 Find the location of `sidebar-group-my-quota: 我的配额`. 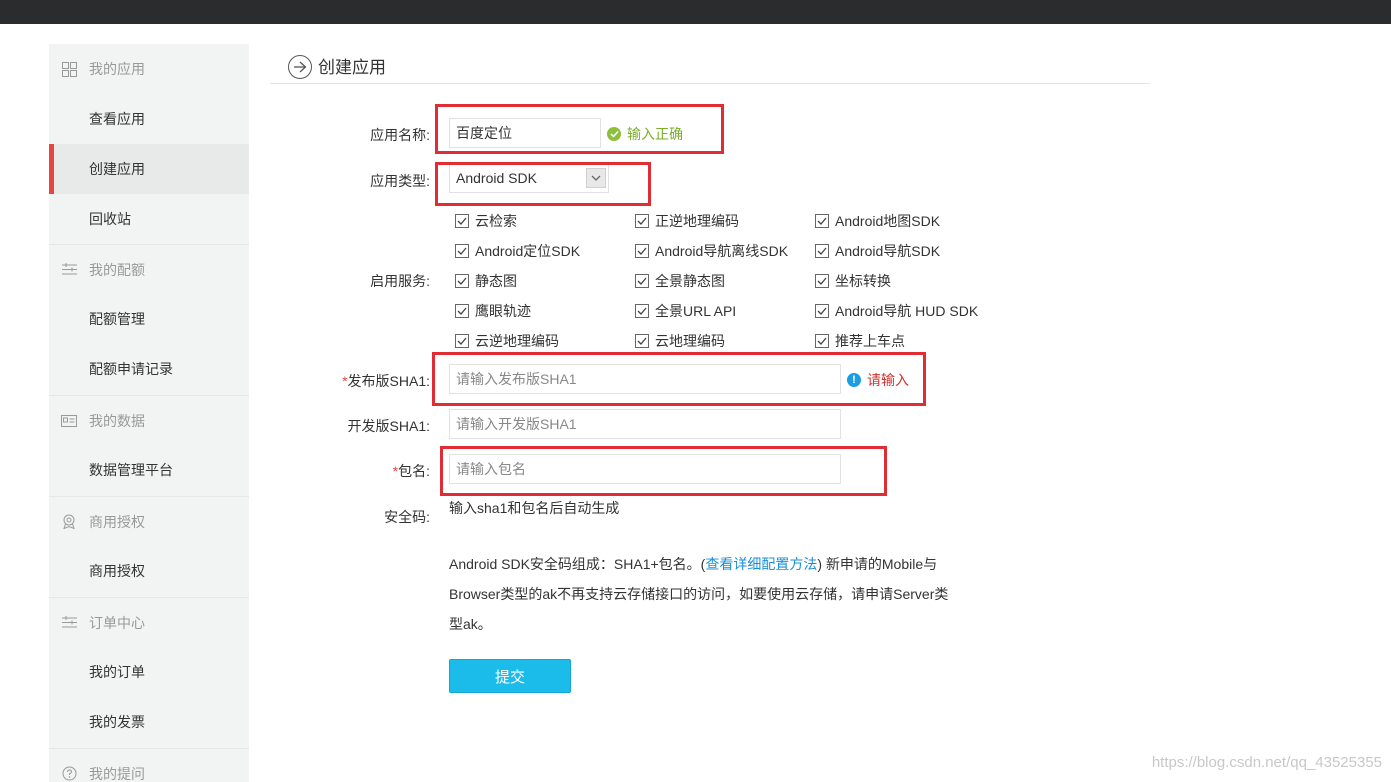

sidebar-group-my-quota: 我的配额 is located at coordinates (149, 269).